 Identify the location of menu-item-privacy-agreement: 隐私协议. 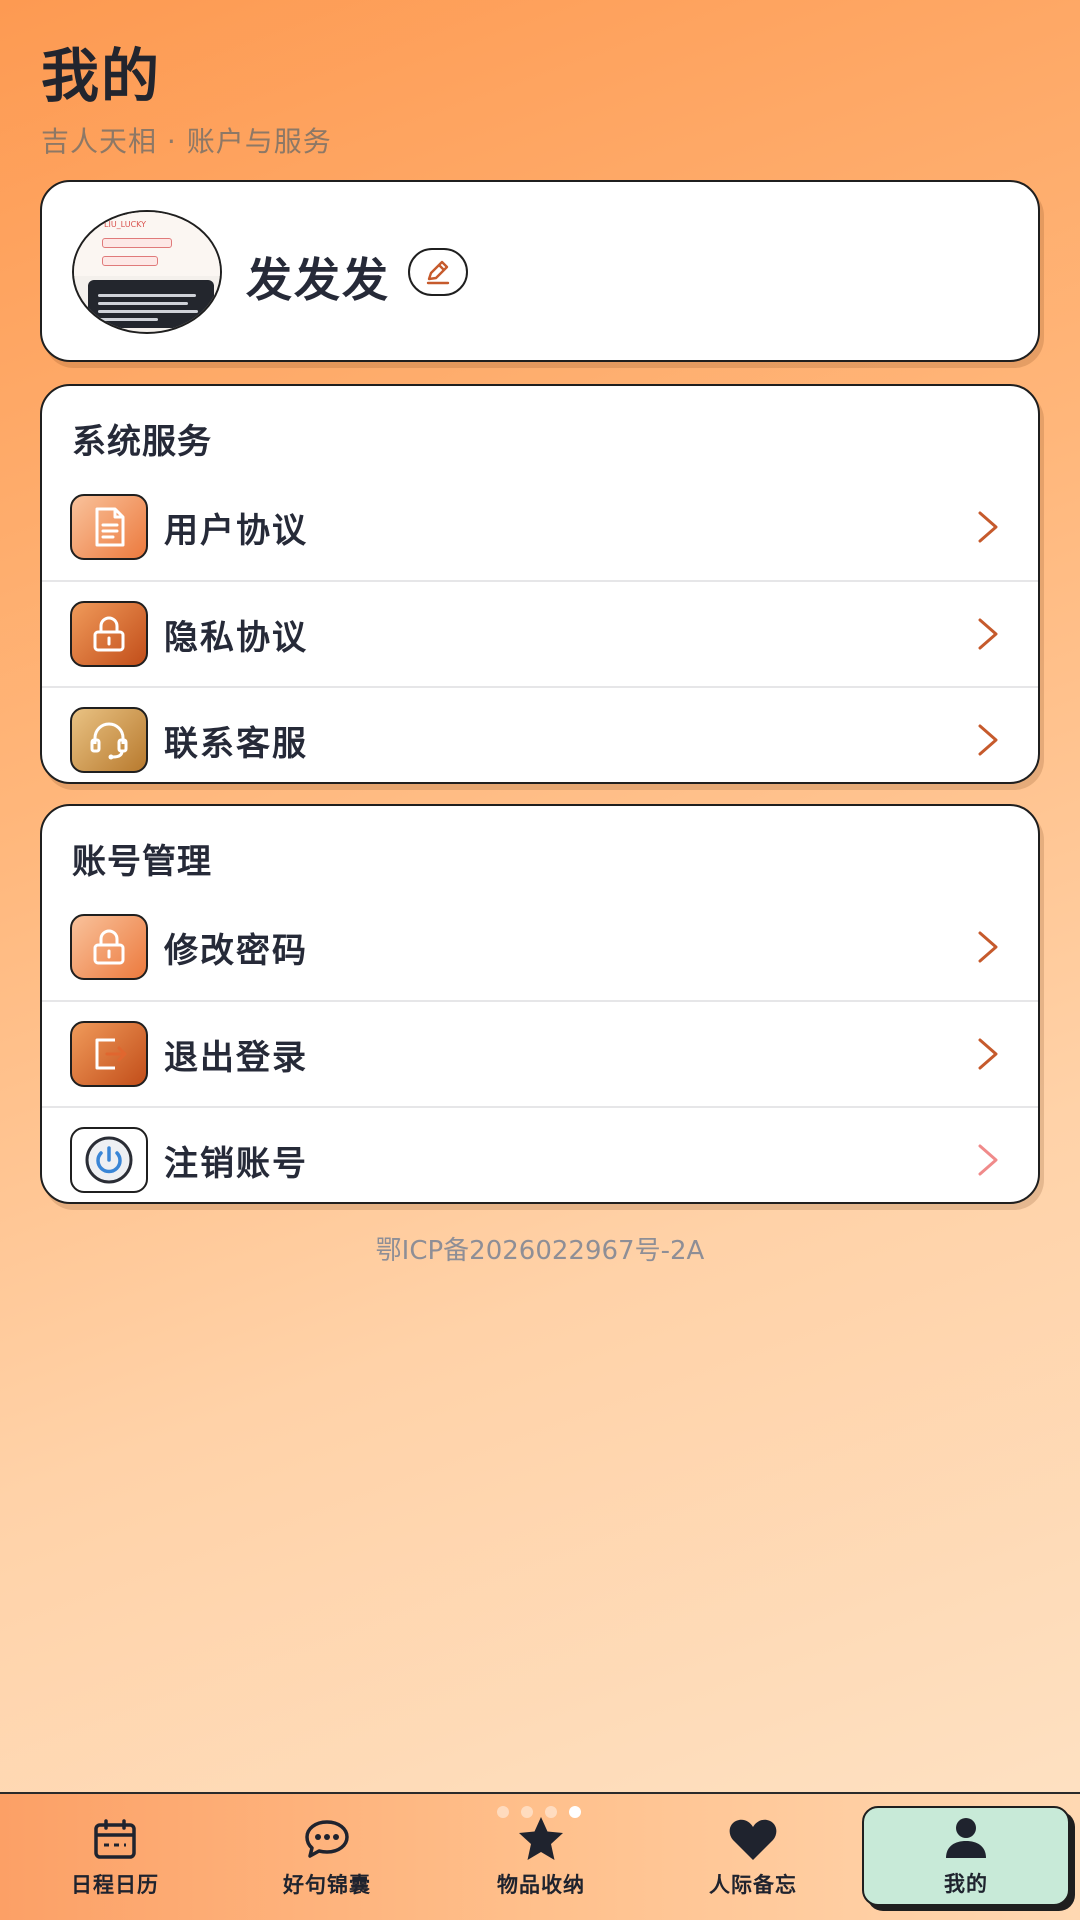
(540, 633).